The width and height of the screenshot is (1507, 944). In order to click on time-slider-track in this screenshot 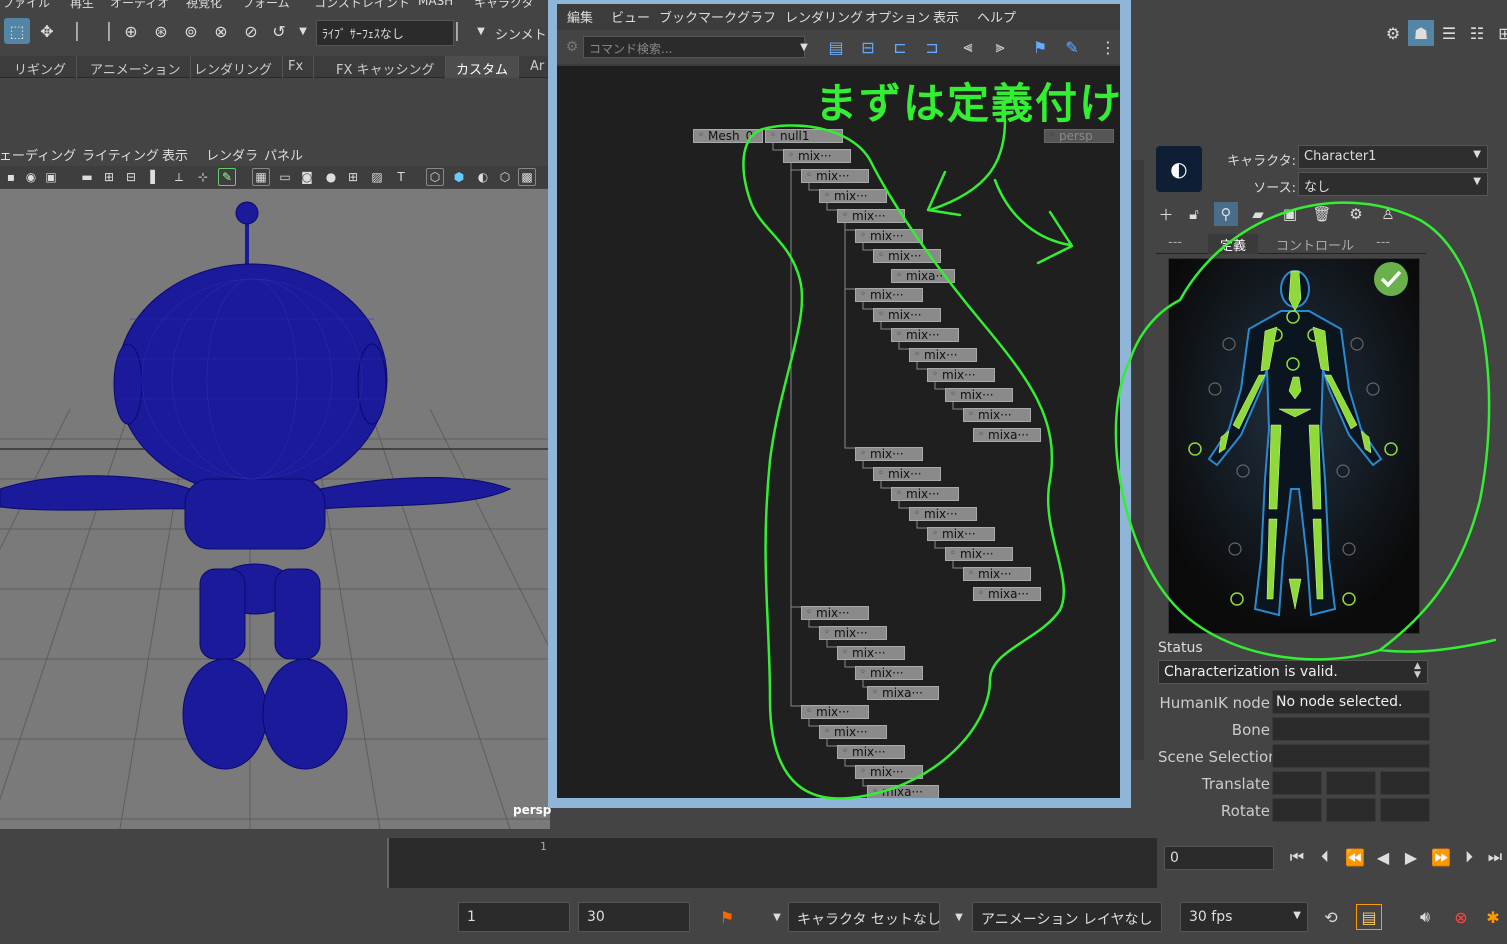, I will do `click(772, 863)`.